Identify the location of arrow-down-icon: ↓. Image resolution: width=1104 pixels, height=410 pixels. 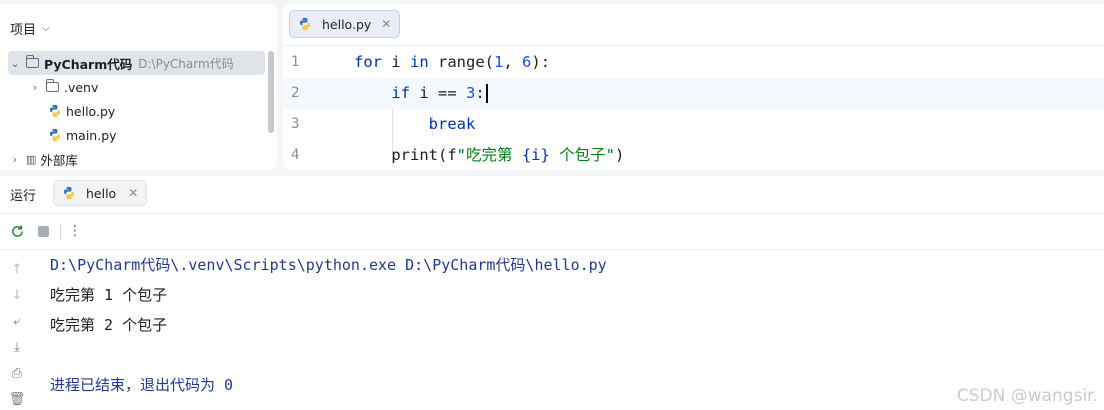
(17, 295).